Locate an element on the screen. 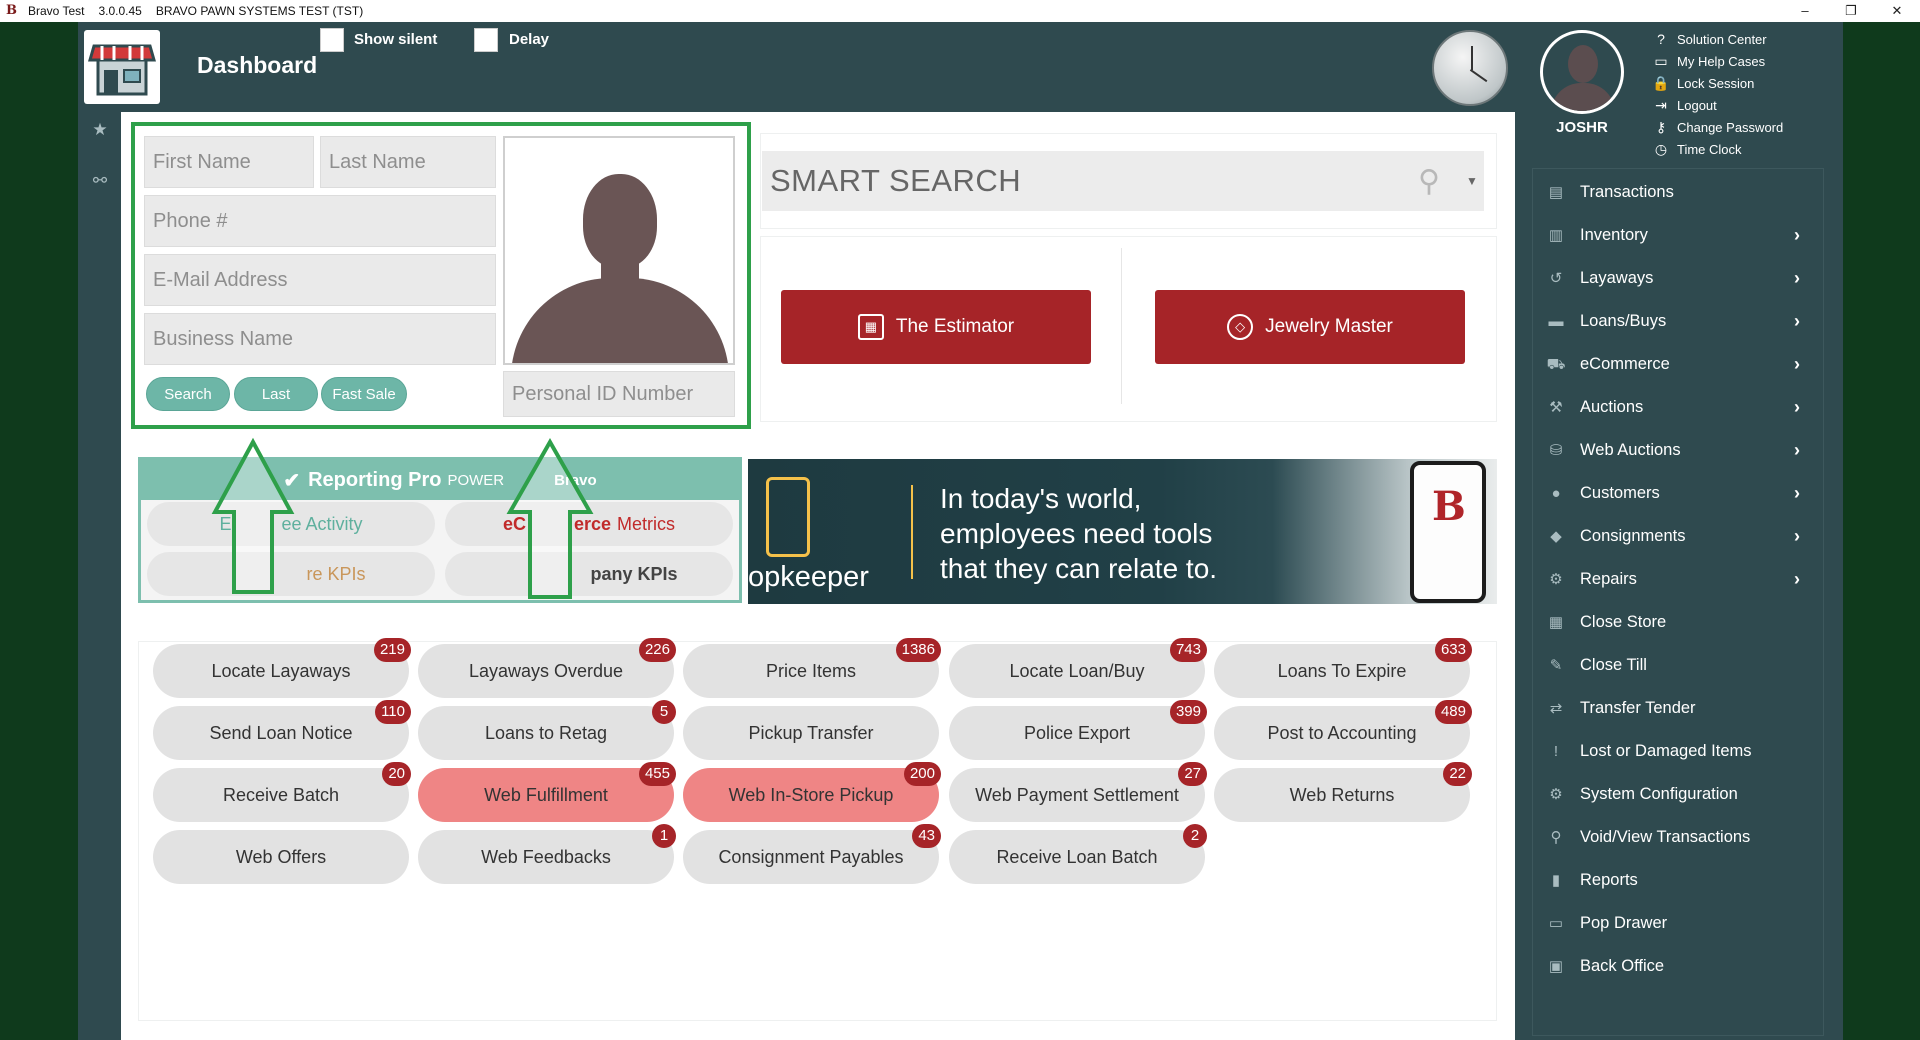 The width and height of the screenshot is (1920, 1040). nav-item-label: Consignments is located at coordinates (1633, 536).